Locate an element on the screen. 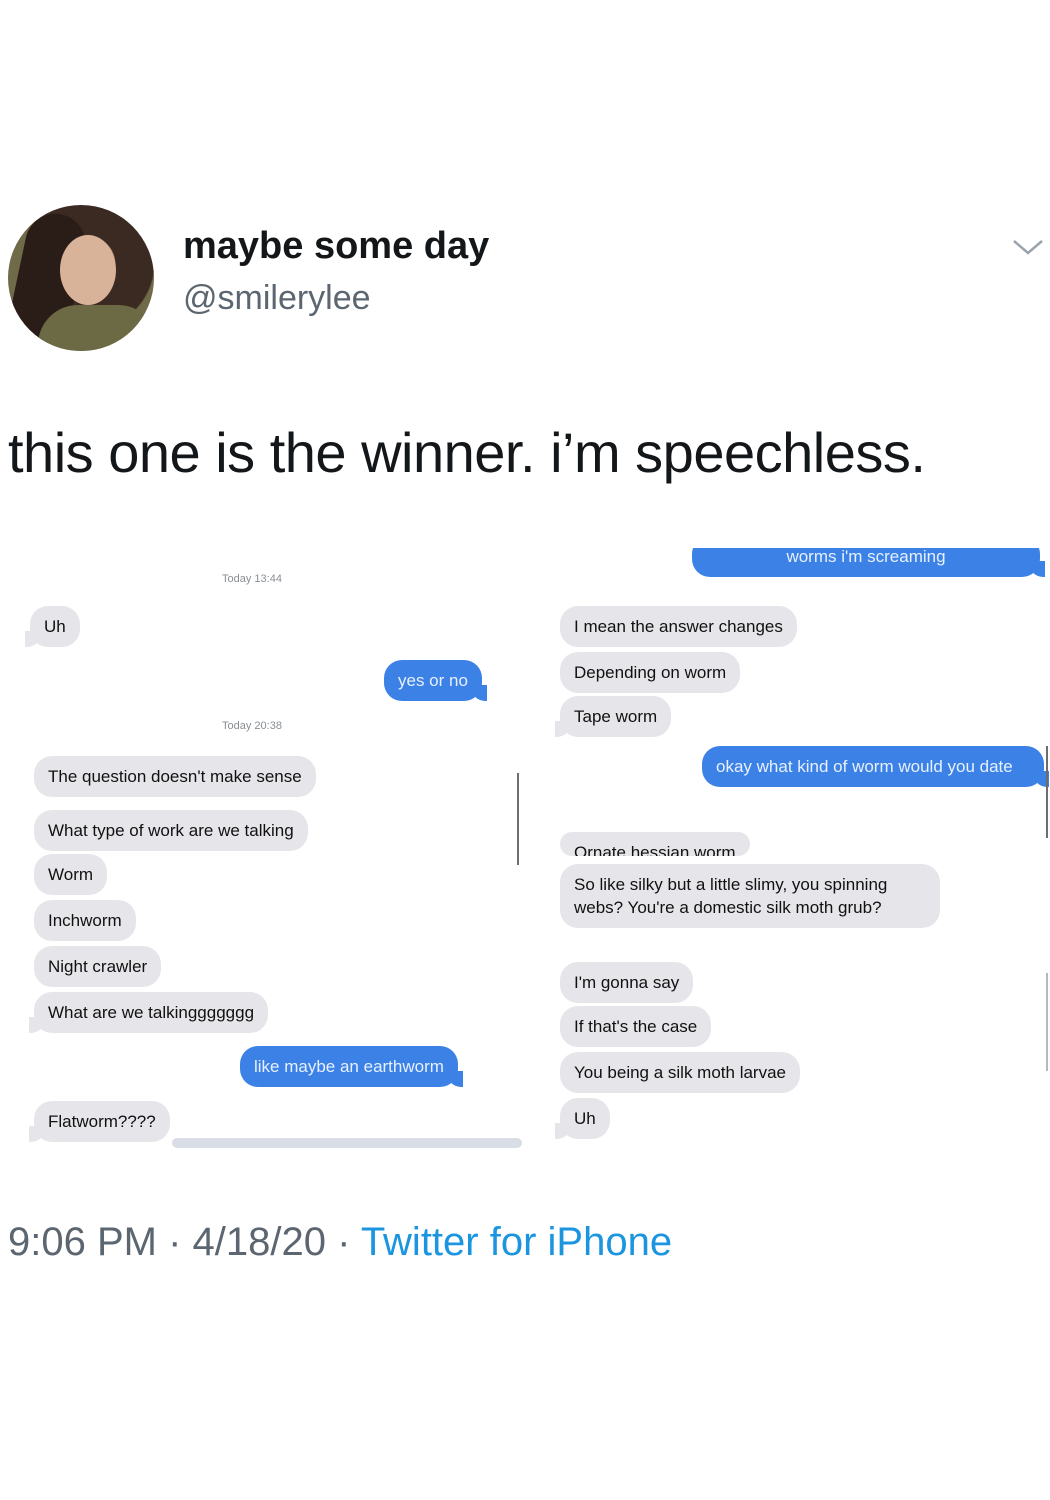 Image resolution: width=1050 pixels, height=1500 pixels. chevron-down-icon is located at coordinates (1028, 247).